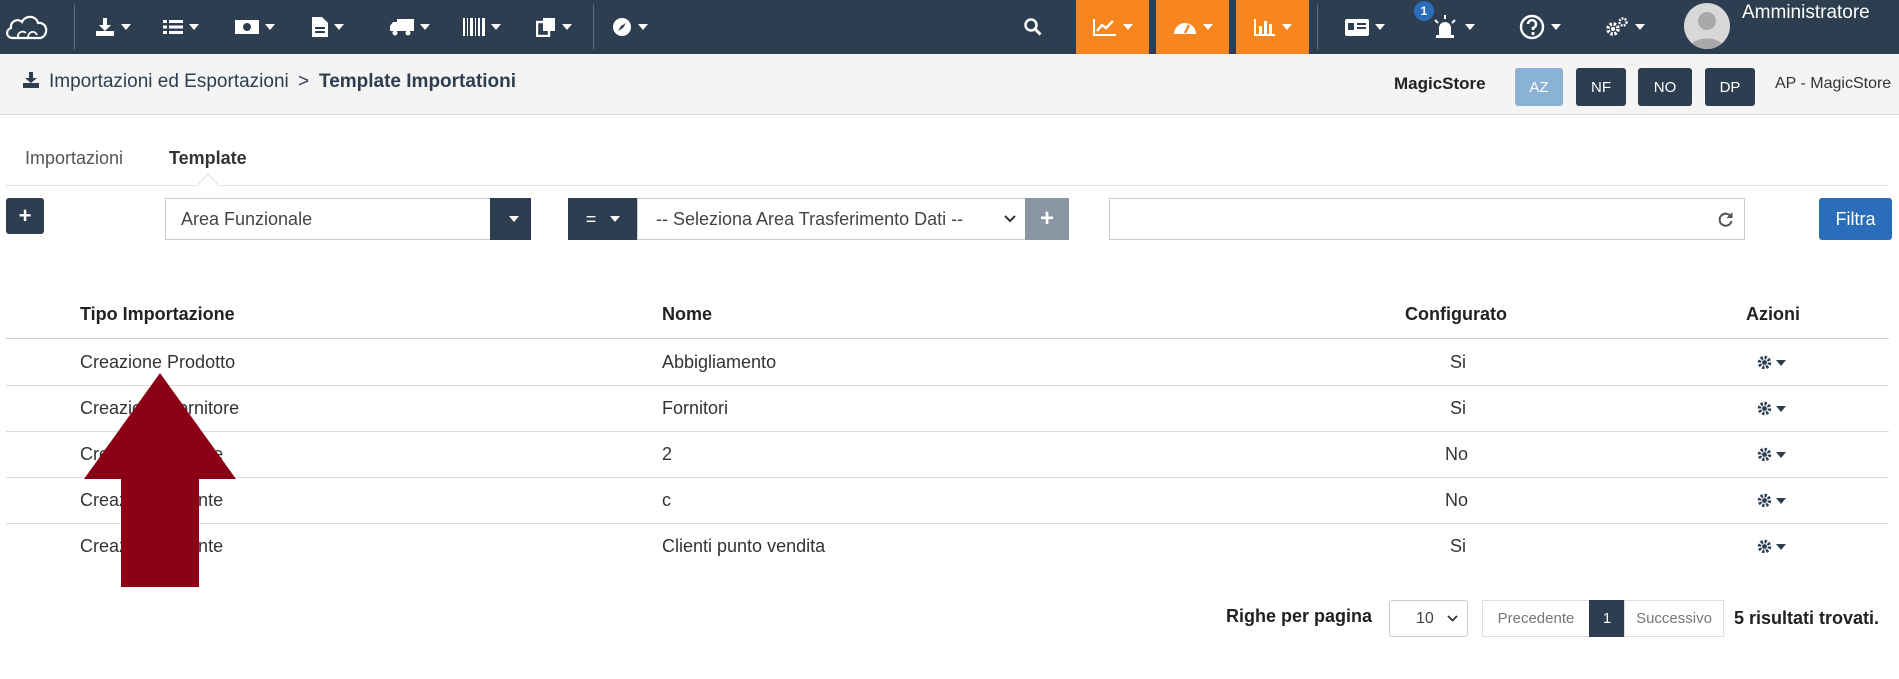 This screenshot has width=1899, height=679. I want to click on download-menu, so click(113, 27).